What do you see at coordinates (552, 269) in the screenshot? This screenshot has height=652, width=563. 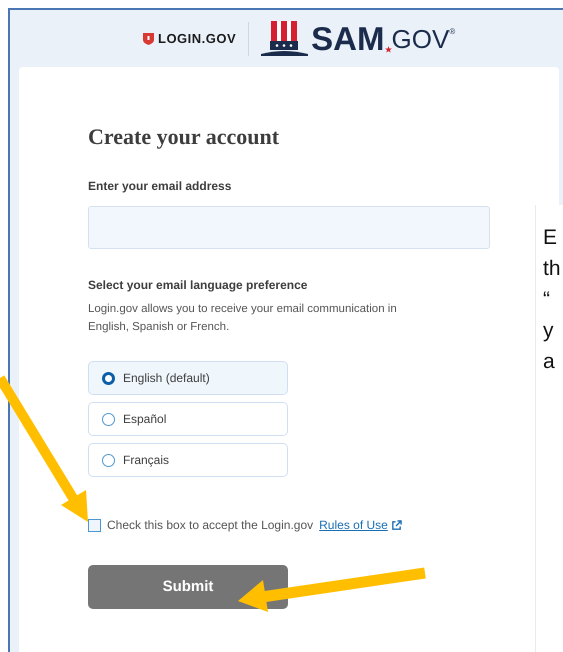 I see `slide-text: th` at bounding box center [552, 269].